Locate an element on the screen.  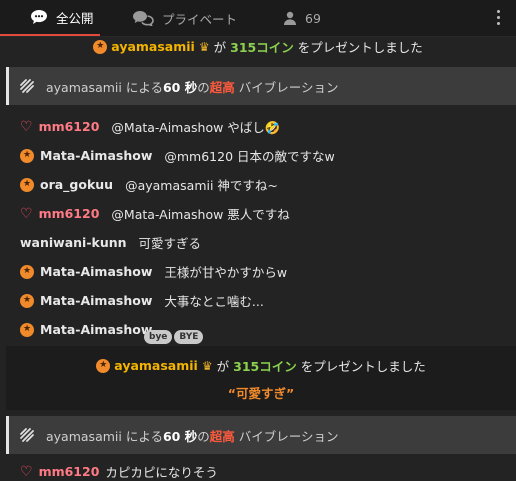
chat-text: @Mata-Aimashow やばし🤣 is located at coordinates (196, 127).